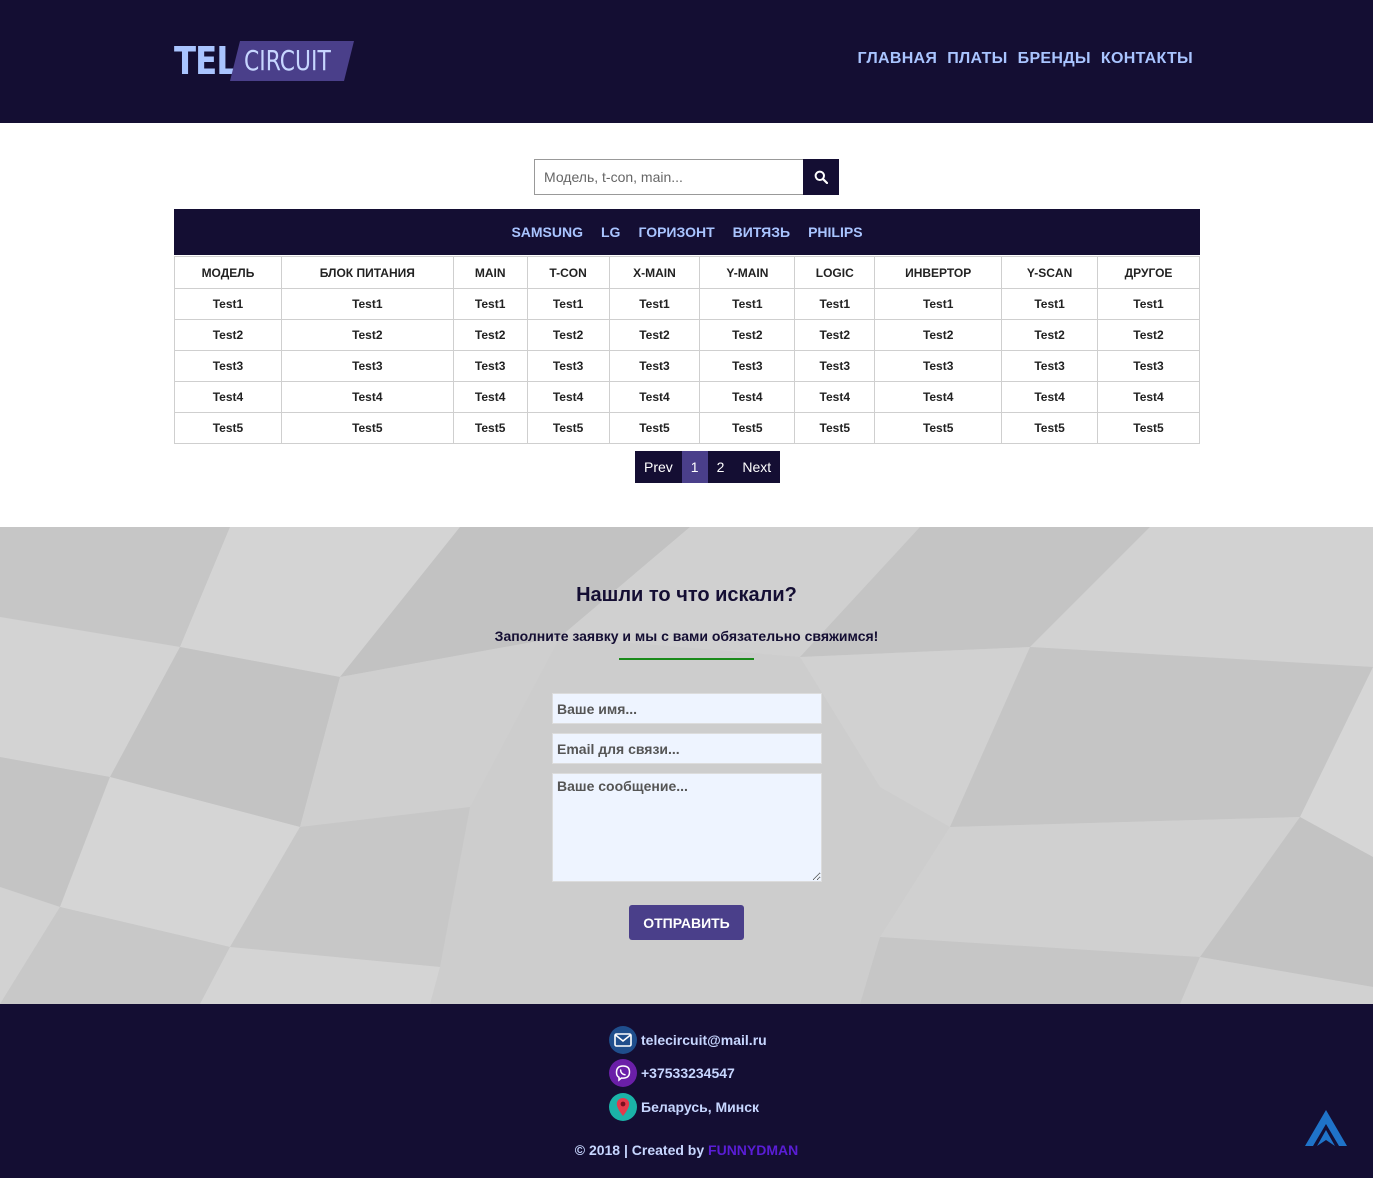 The width and height of the screenshot is (1373, 1178). I want to click on pagination: Prev 1 2 Next, so click(708, 467).